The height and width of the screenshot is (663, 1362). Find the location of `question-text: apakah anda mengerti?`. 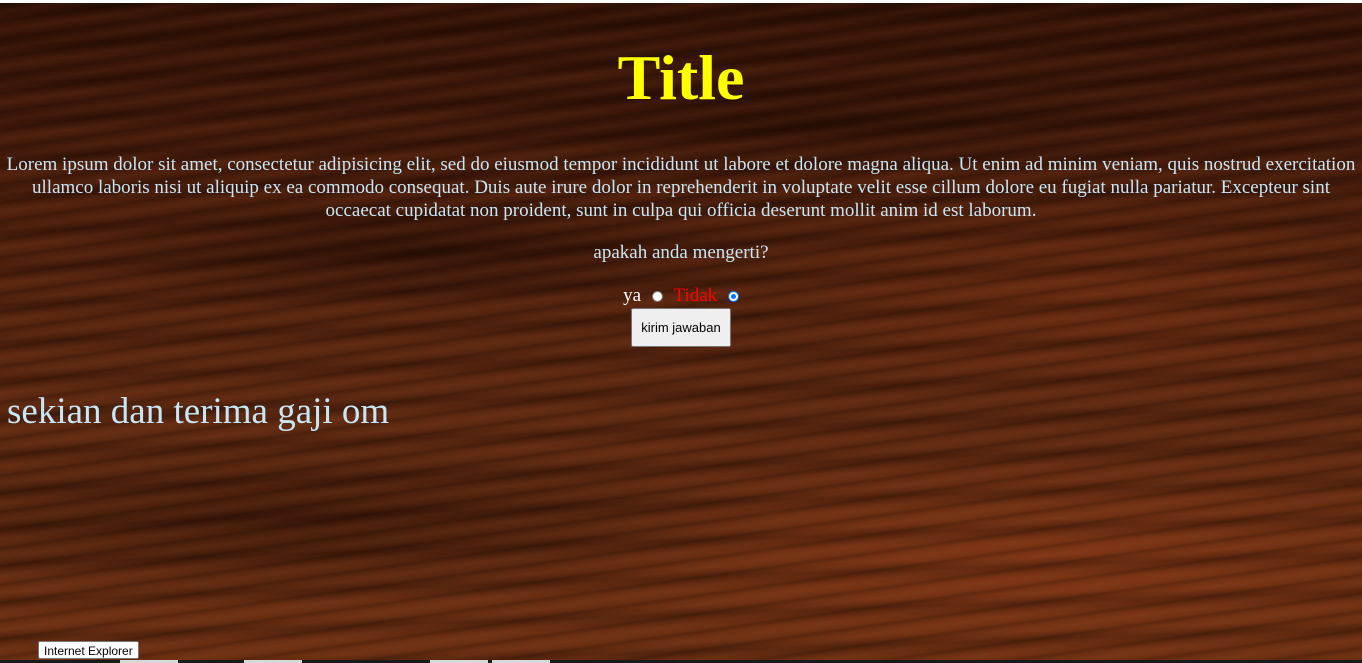

question-text: apakah anda mengerti? is located at coordinates (681, 252).